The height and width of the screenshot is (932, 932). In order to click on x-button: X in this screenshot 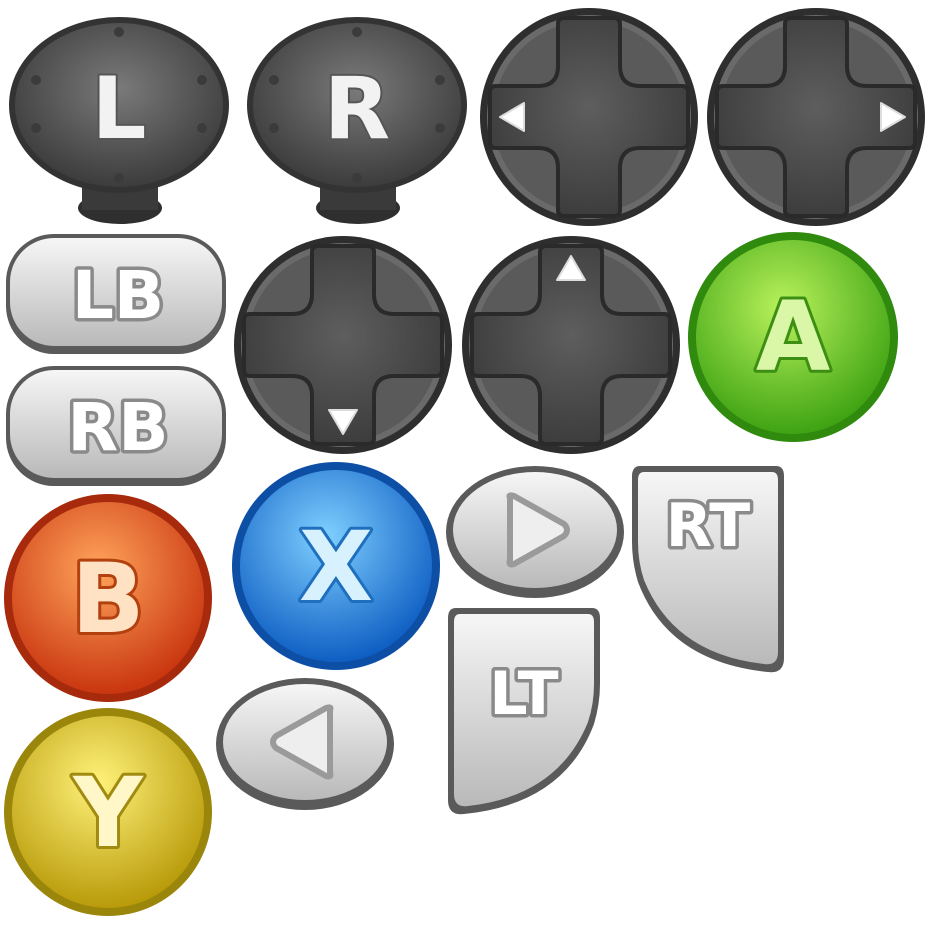, I will do `click(336, 566)`.